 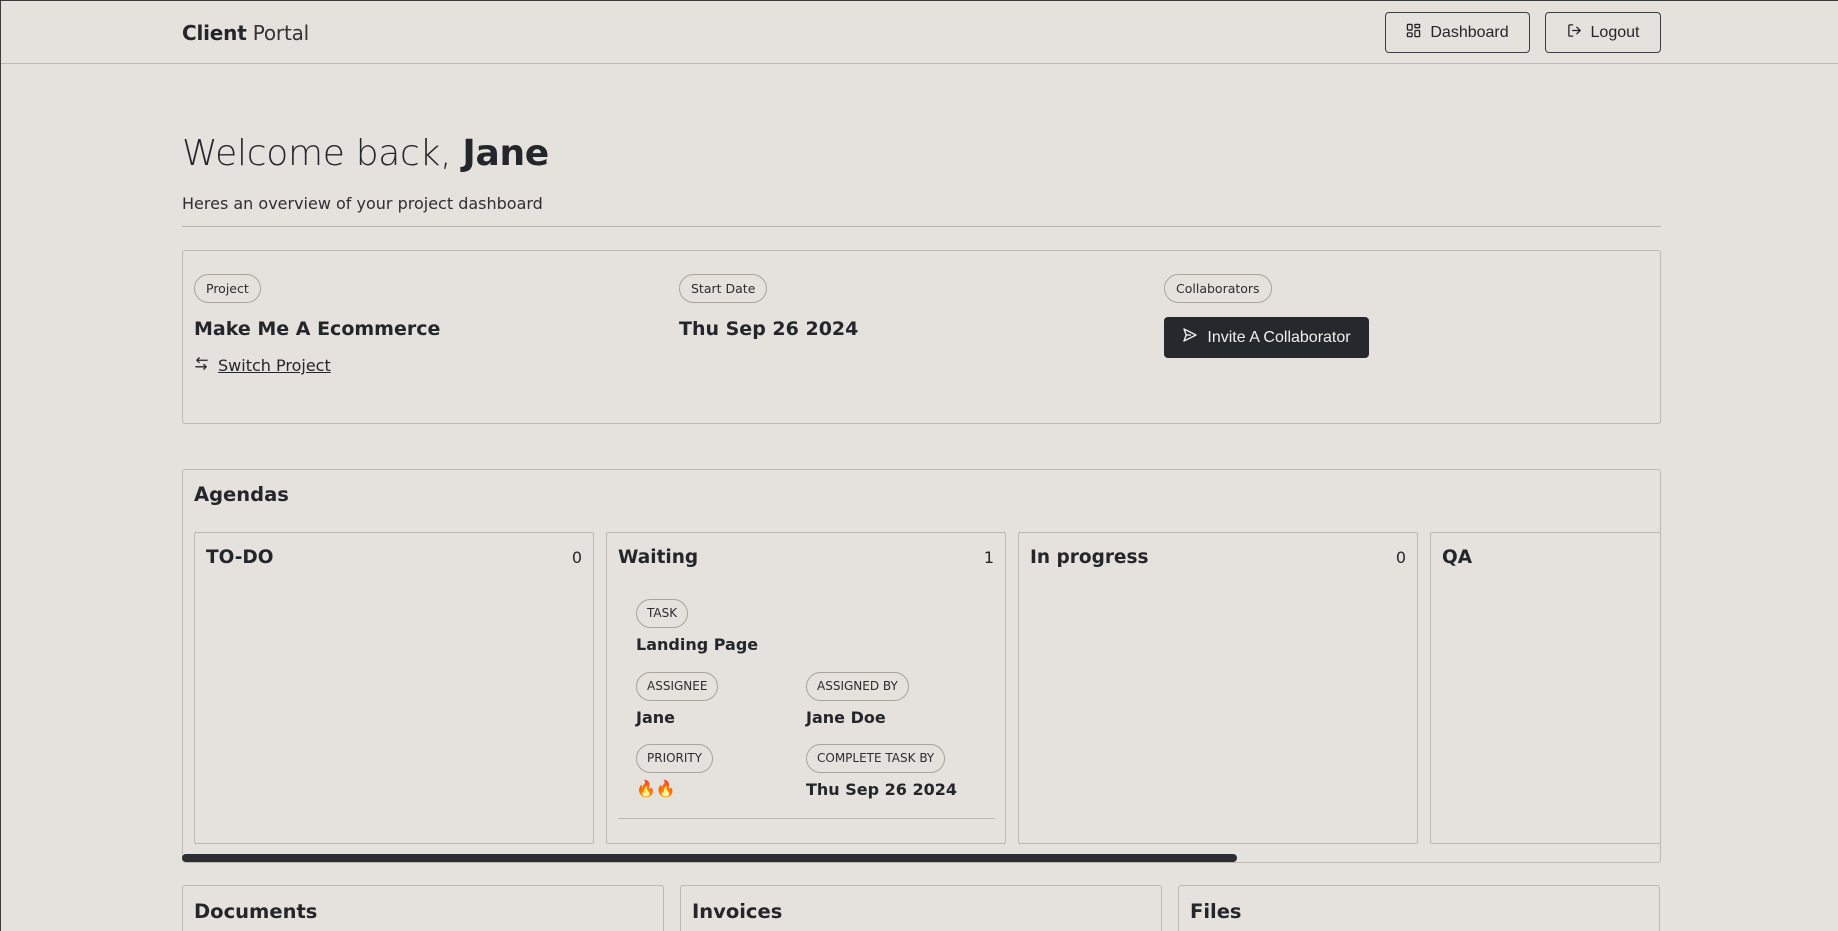 What do you see at coordinates (280, 33) in the screenshot?
I see `brand-light: Portal` at bounding box center [280, 33].